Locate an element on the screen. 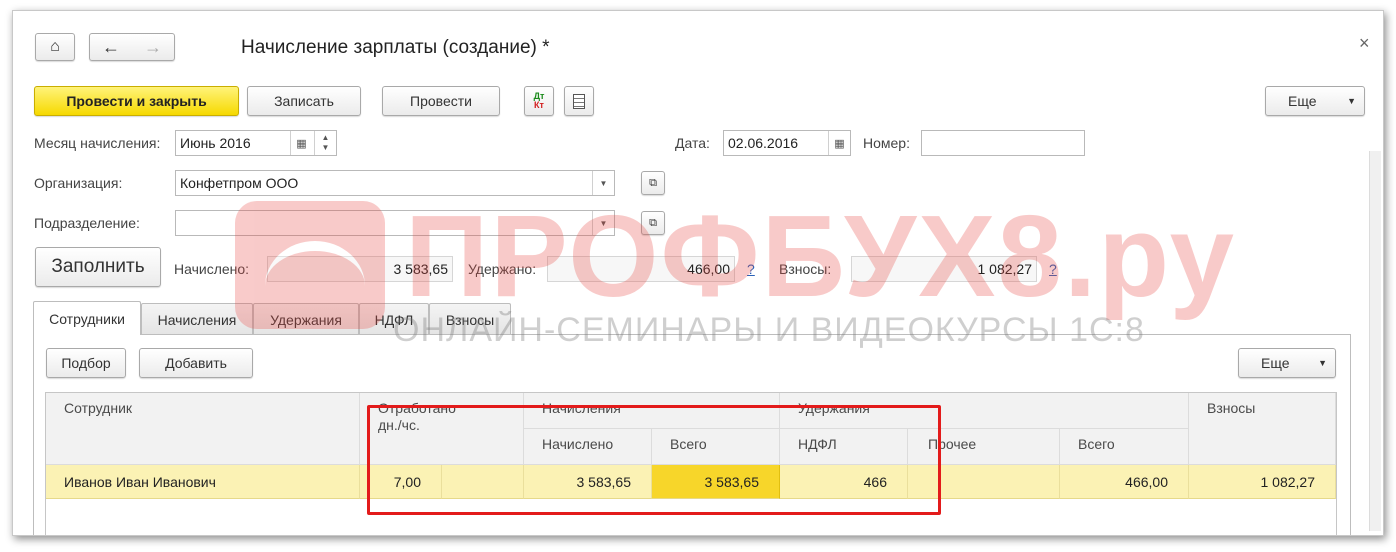  date-field: 02.06.2016 ▦ is located at coordinates (787, 143).